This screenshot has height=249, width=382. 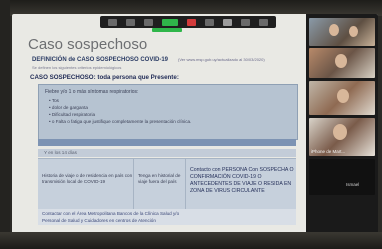 What do you see at coordinates (167, 142) in the screenshot?
I see `divider-band` at bounding box center [167, 142].